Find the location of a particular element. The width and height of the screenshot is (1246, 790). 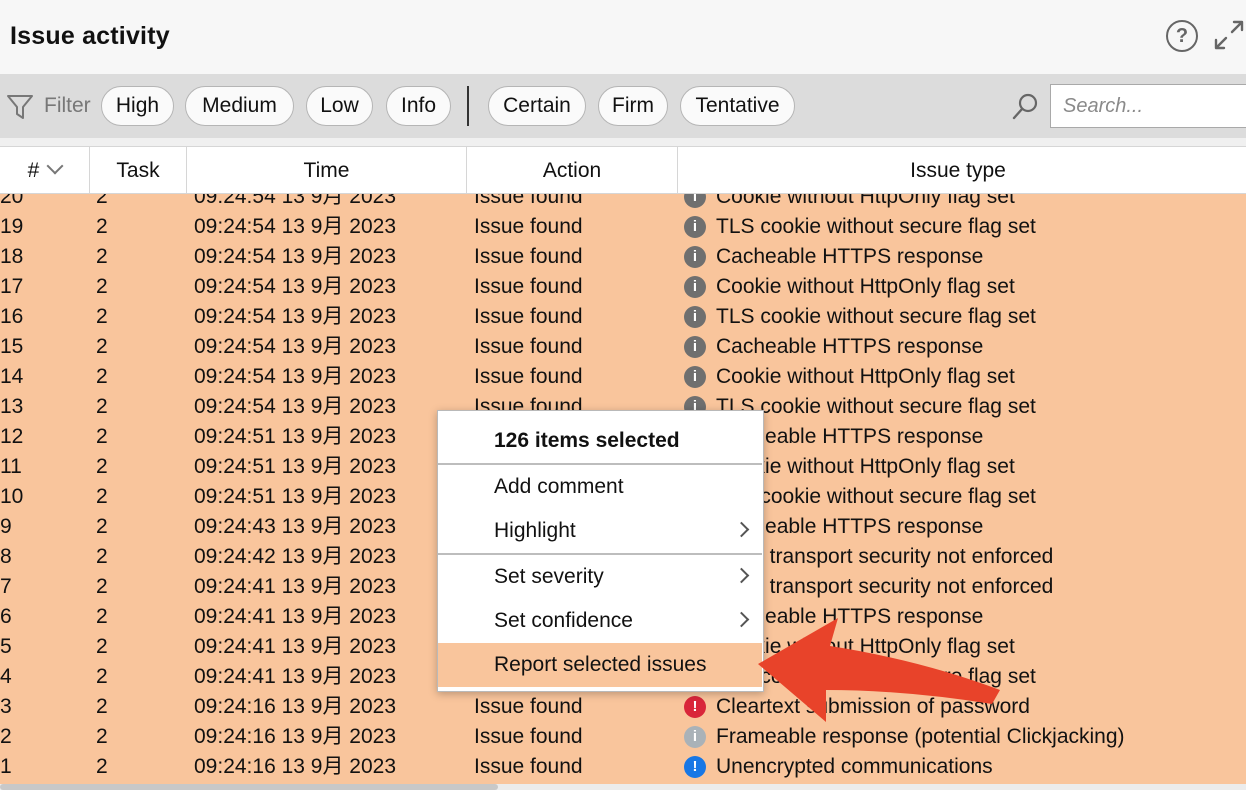

help-icon: ? is located at coordinates (1182, 36).